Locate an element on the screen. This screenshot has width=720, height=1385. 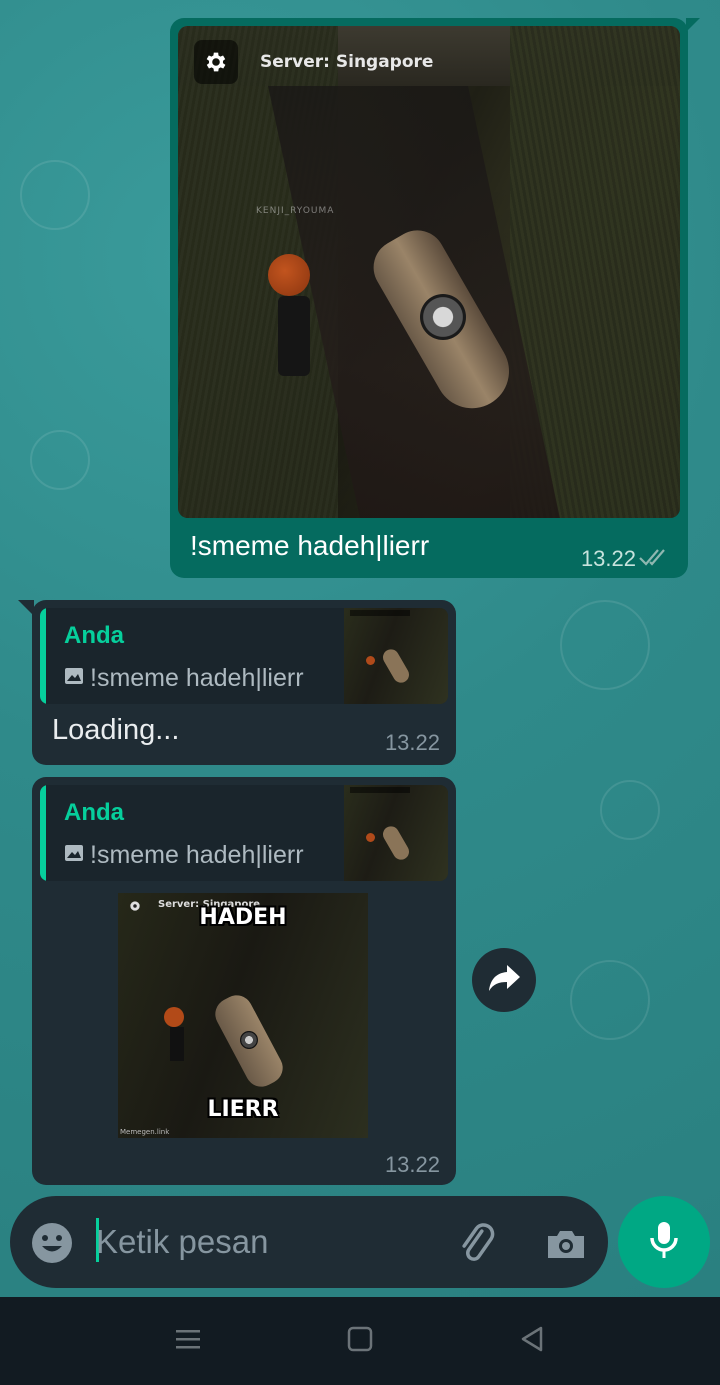
sticker-car-wheel is located at coordinates (249, 1040).